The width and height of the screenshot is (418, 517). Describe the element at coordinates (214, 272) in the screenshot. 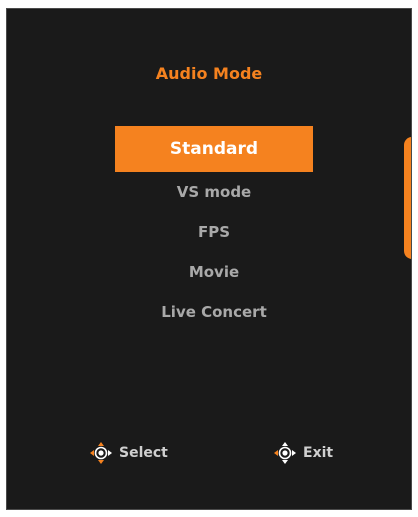

I see `menu-item-movie: Movie` at that location.